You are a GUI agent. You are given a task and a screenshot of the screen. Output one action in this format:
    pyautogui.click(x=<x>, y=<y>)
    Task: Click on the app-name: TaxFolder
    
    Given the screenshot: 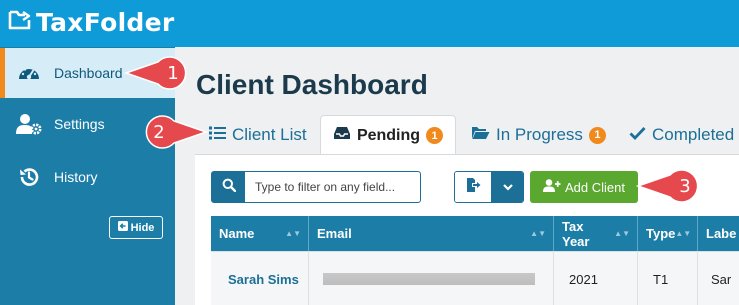 What is the action you would take?
    pyautogui.click(x=105, y=22)
    